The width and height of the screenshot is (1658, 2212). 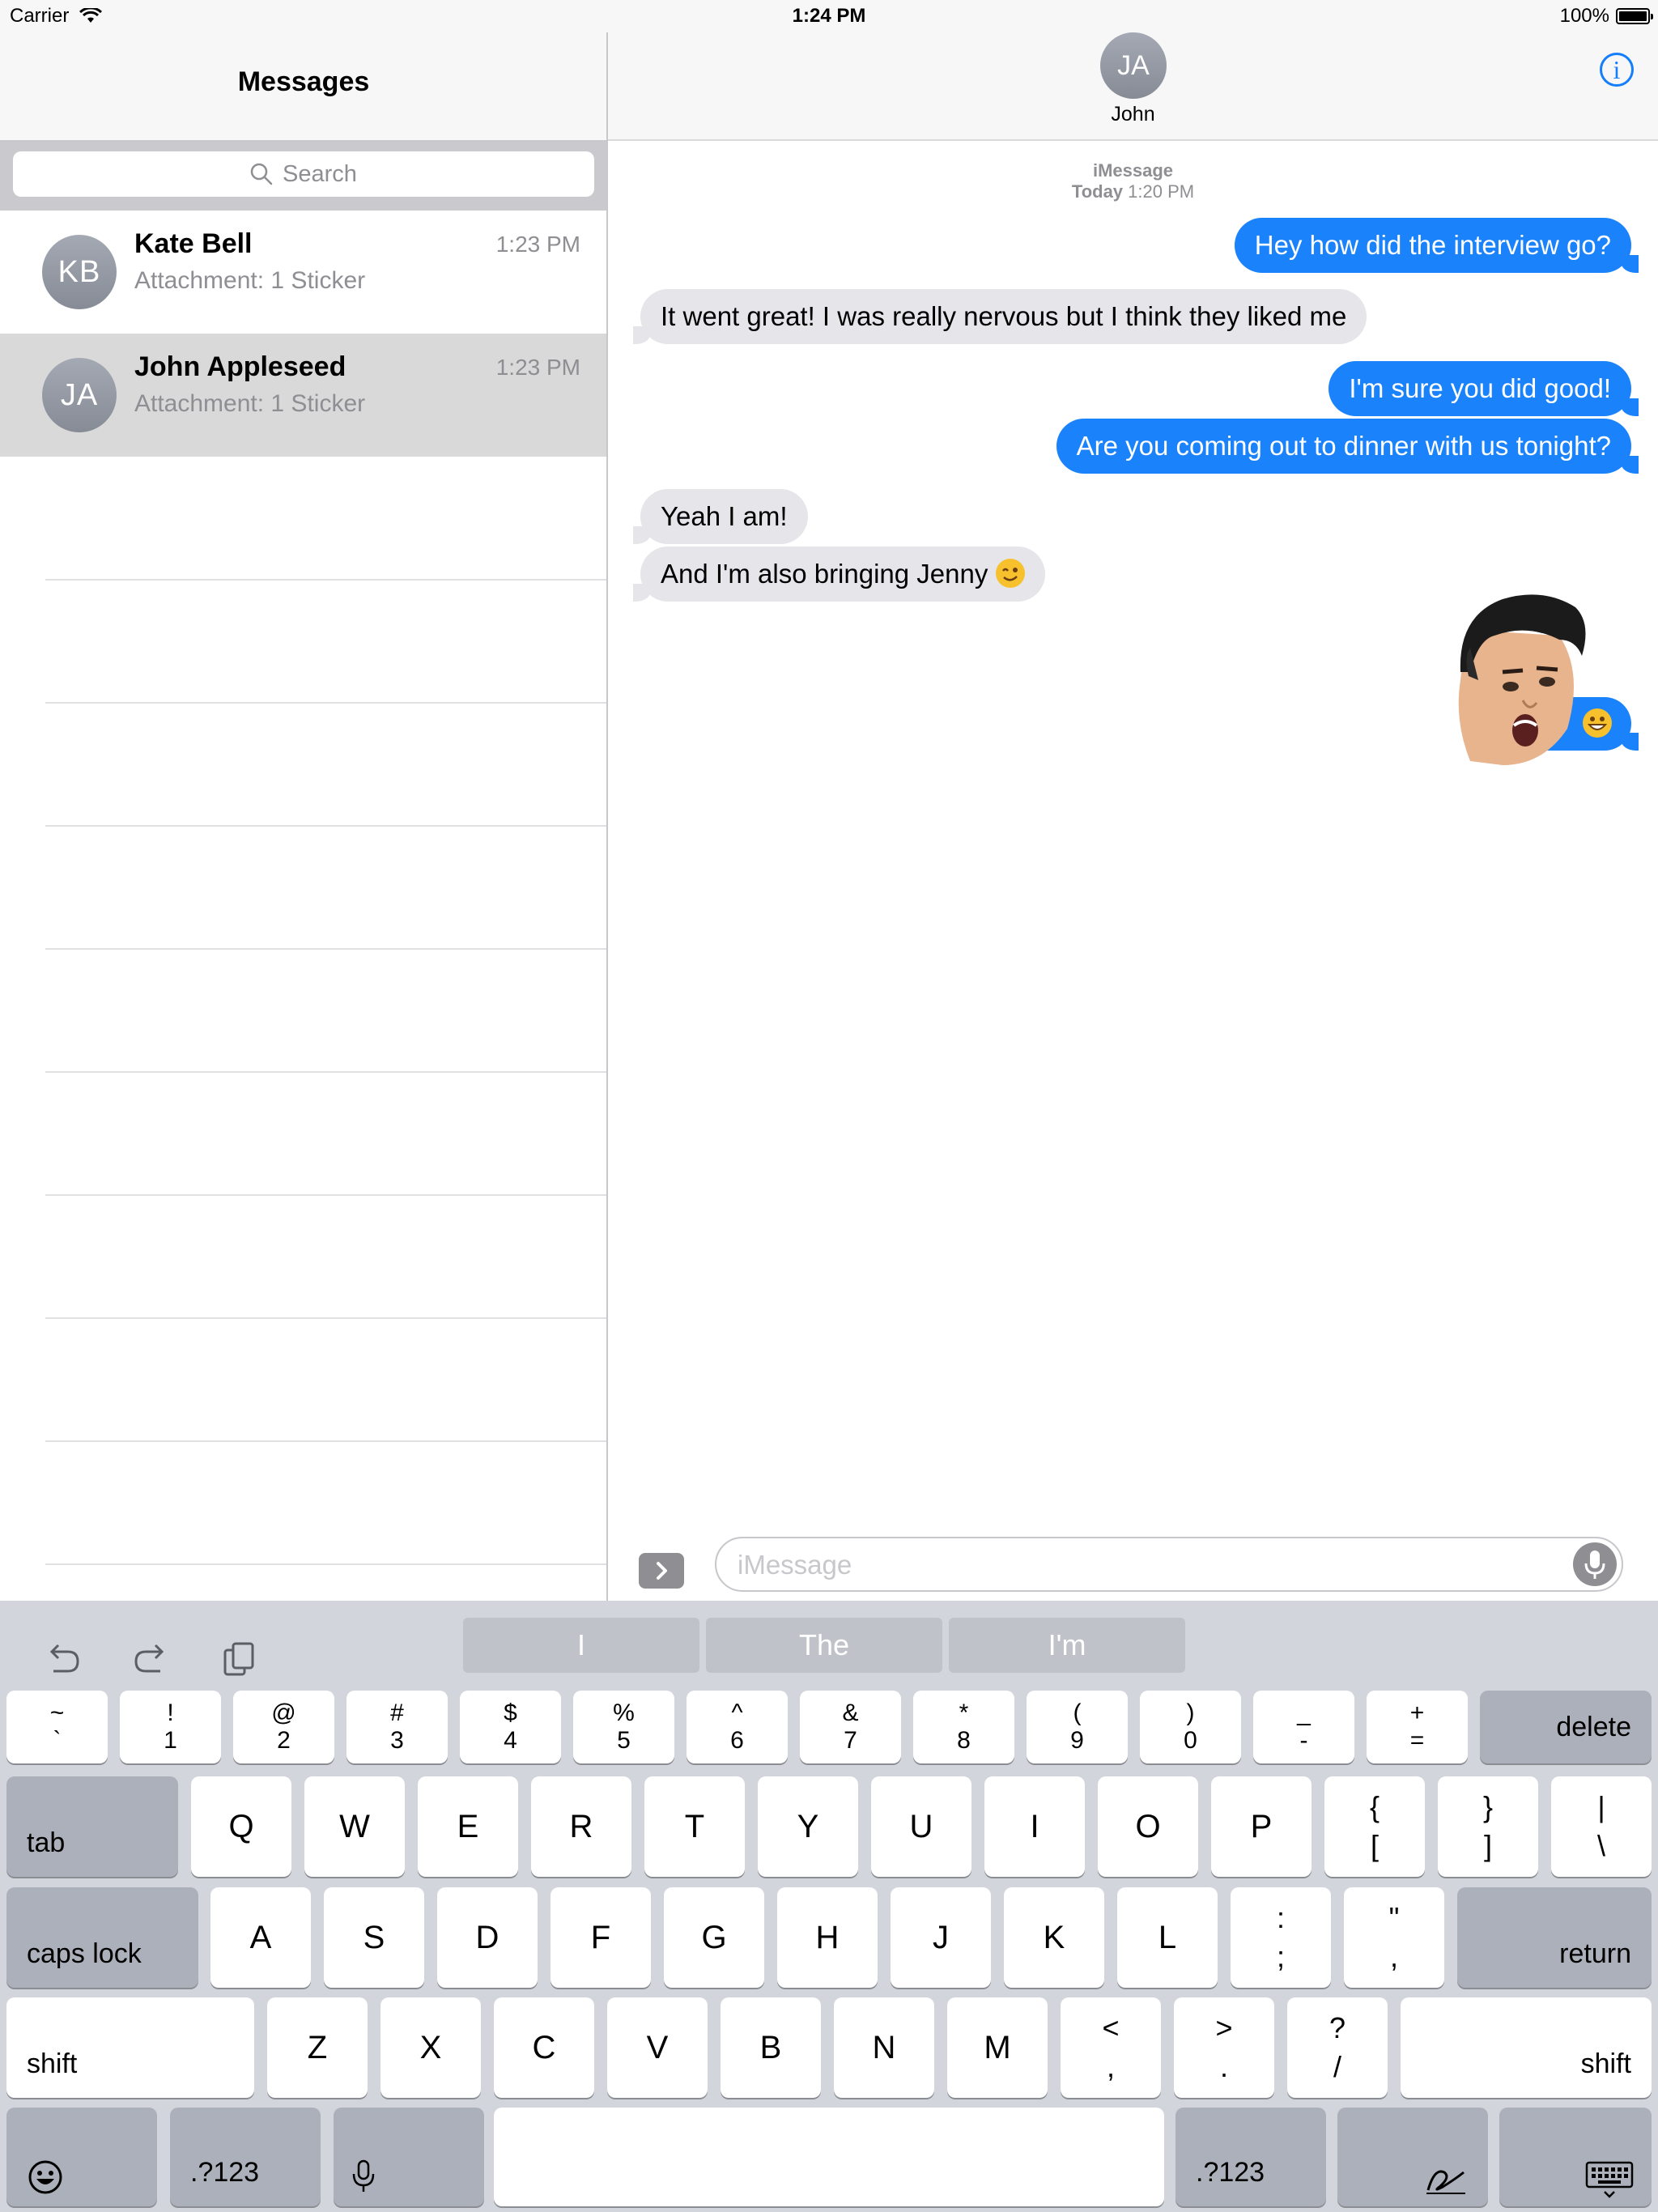 What do you see at coordinates (1148, 1827) in the screenshot?
I see `key-o: O` at bounding box center [1148, 1827].